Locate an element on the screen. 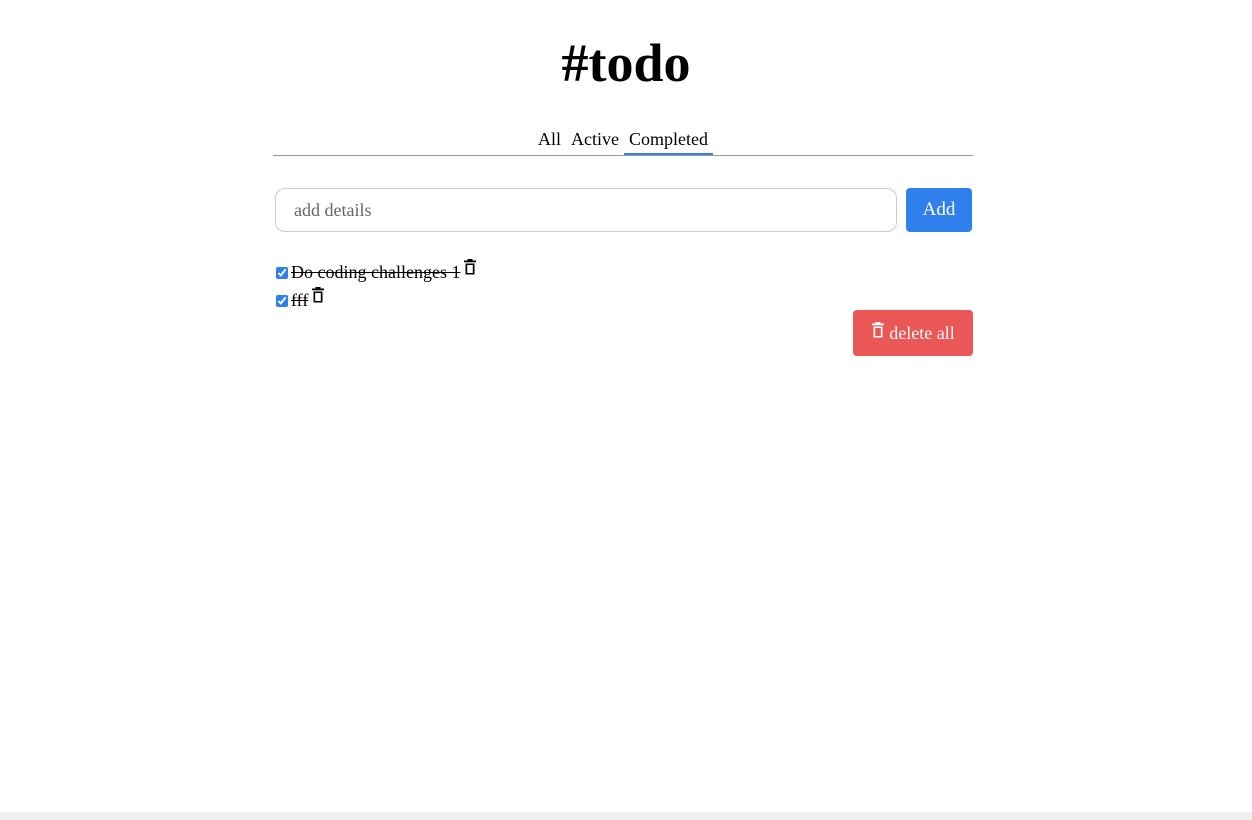 The image size is (1252, 820). delete-all-button: delete all is located at coordinates (913, 333).